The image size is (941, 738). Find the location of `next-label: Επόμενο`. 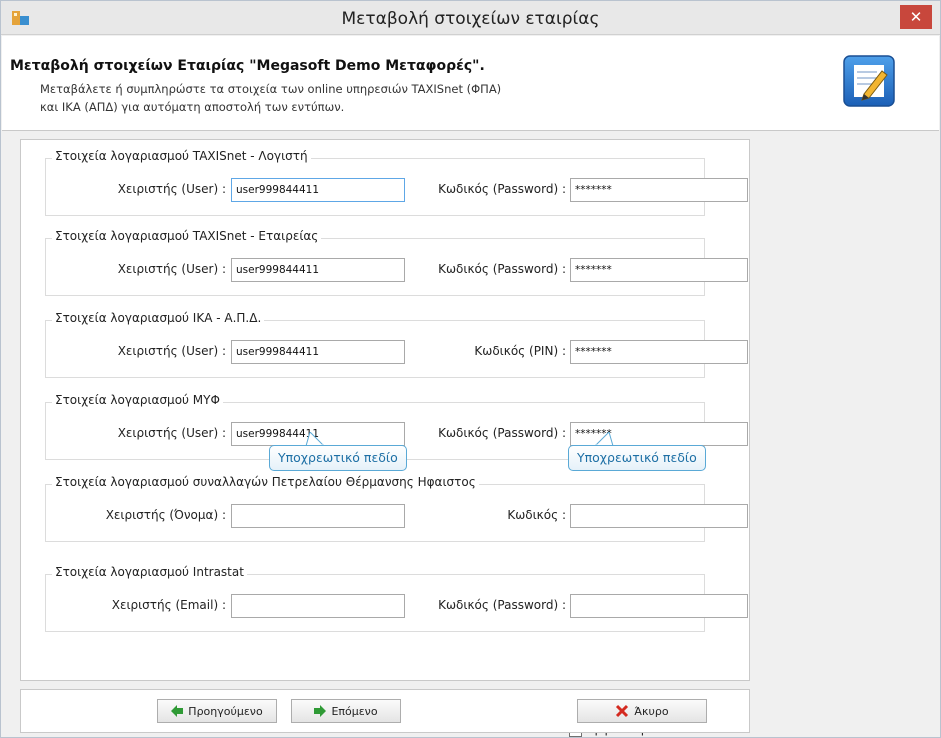

next-label: Επόμενο is located at coordinates (354, 711).